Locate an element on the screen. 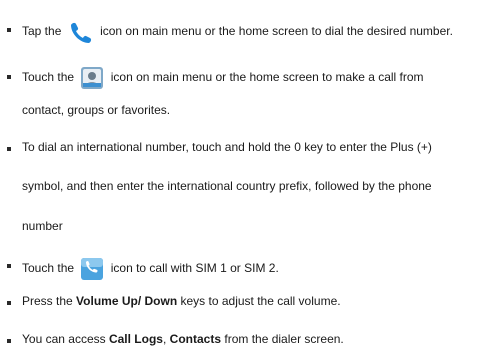 Image resolution: width=500 pixels, height=360 pixels. item-text: icon to call with SIM 1 or SIM 2. is located at coordinates (194, 268).